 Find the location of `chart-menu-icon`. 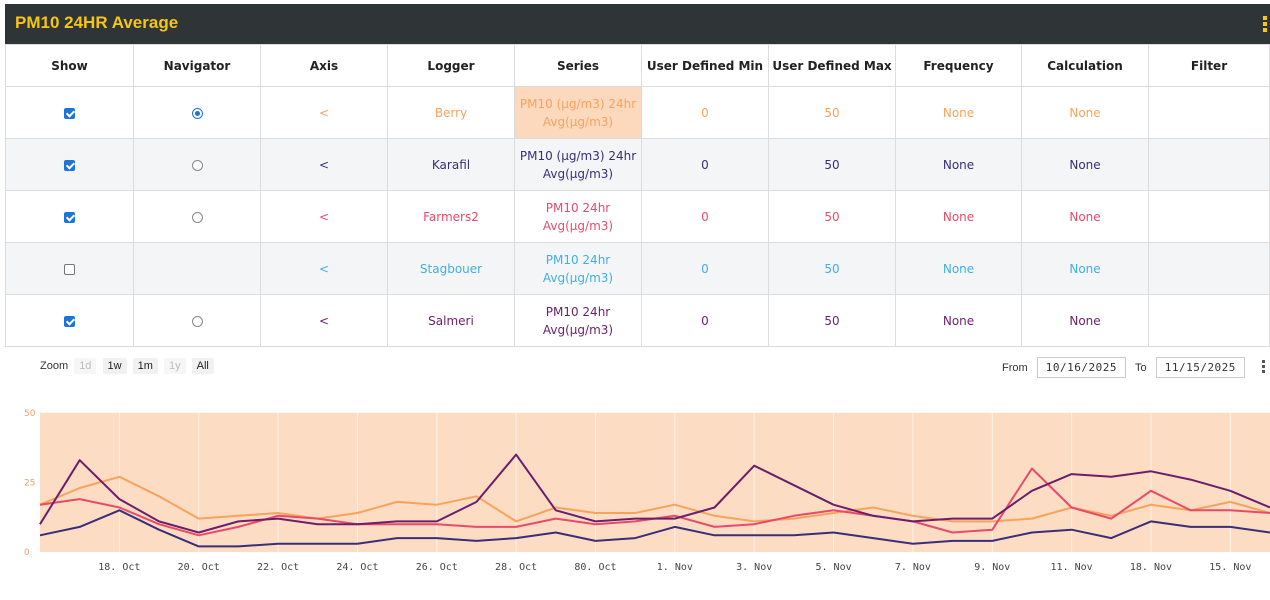

chart-menu-icon is located at coordinates (1263, 367).